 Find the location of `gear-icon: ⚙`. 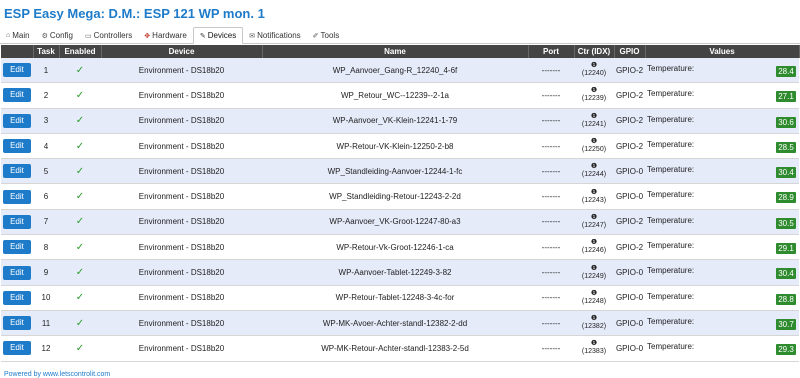

gear-icon: ⚙ is located at coordinates (44, 36).